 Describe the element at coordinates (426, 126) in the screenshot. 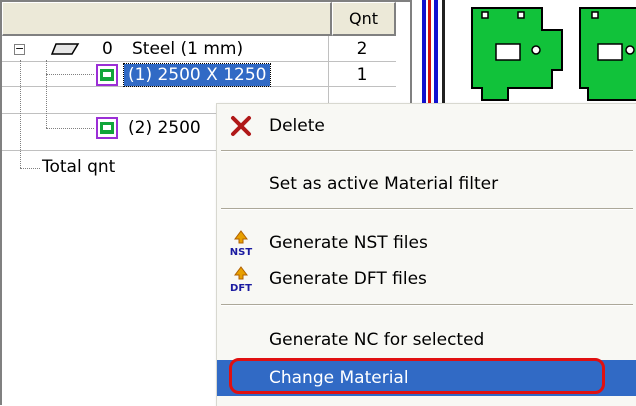

I see `menu-item-delete: Delete` at that location.